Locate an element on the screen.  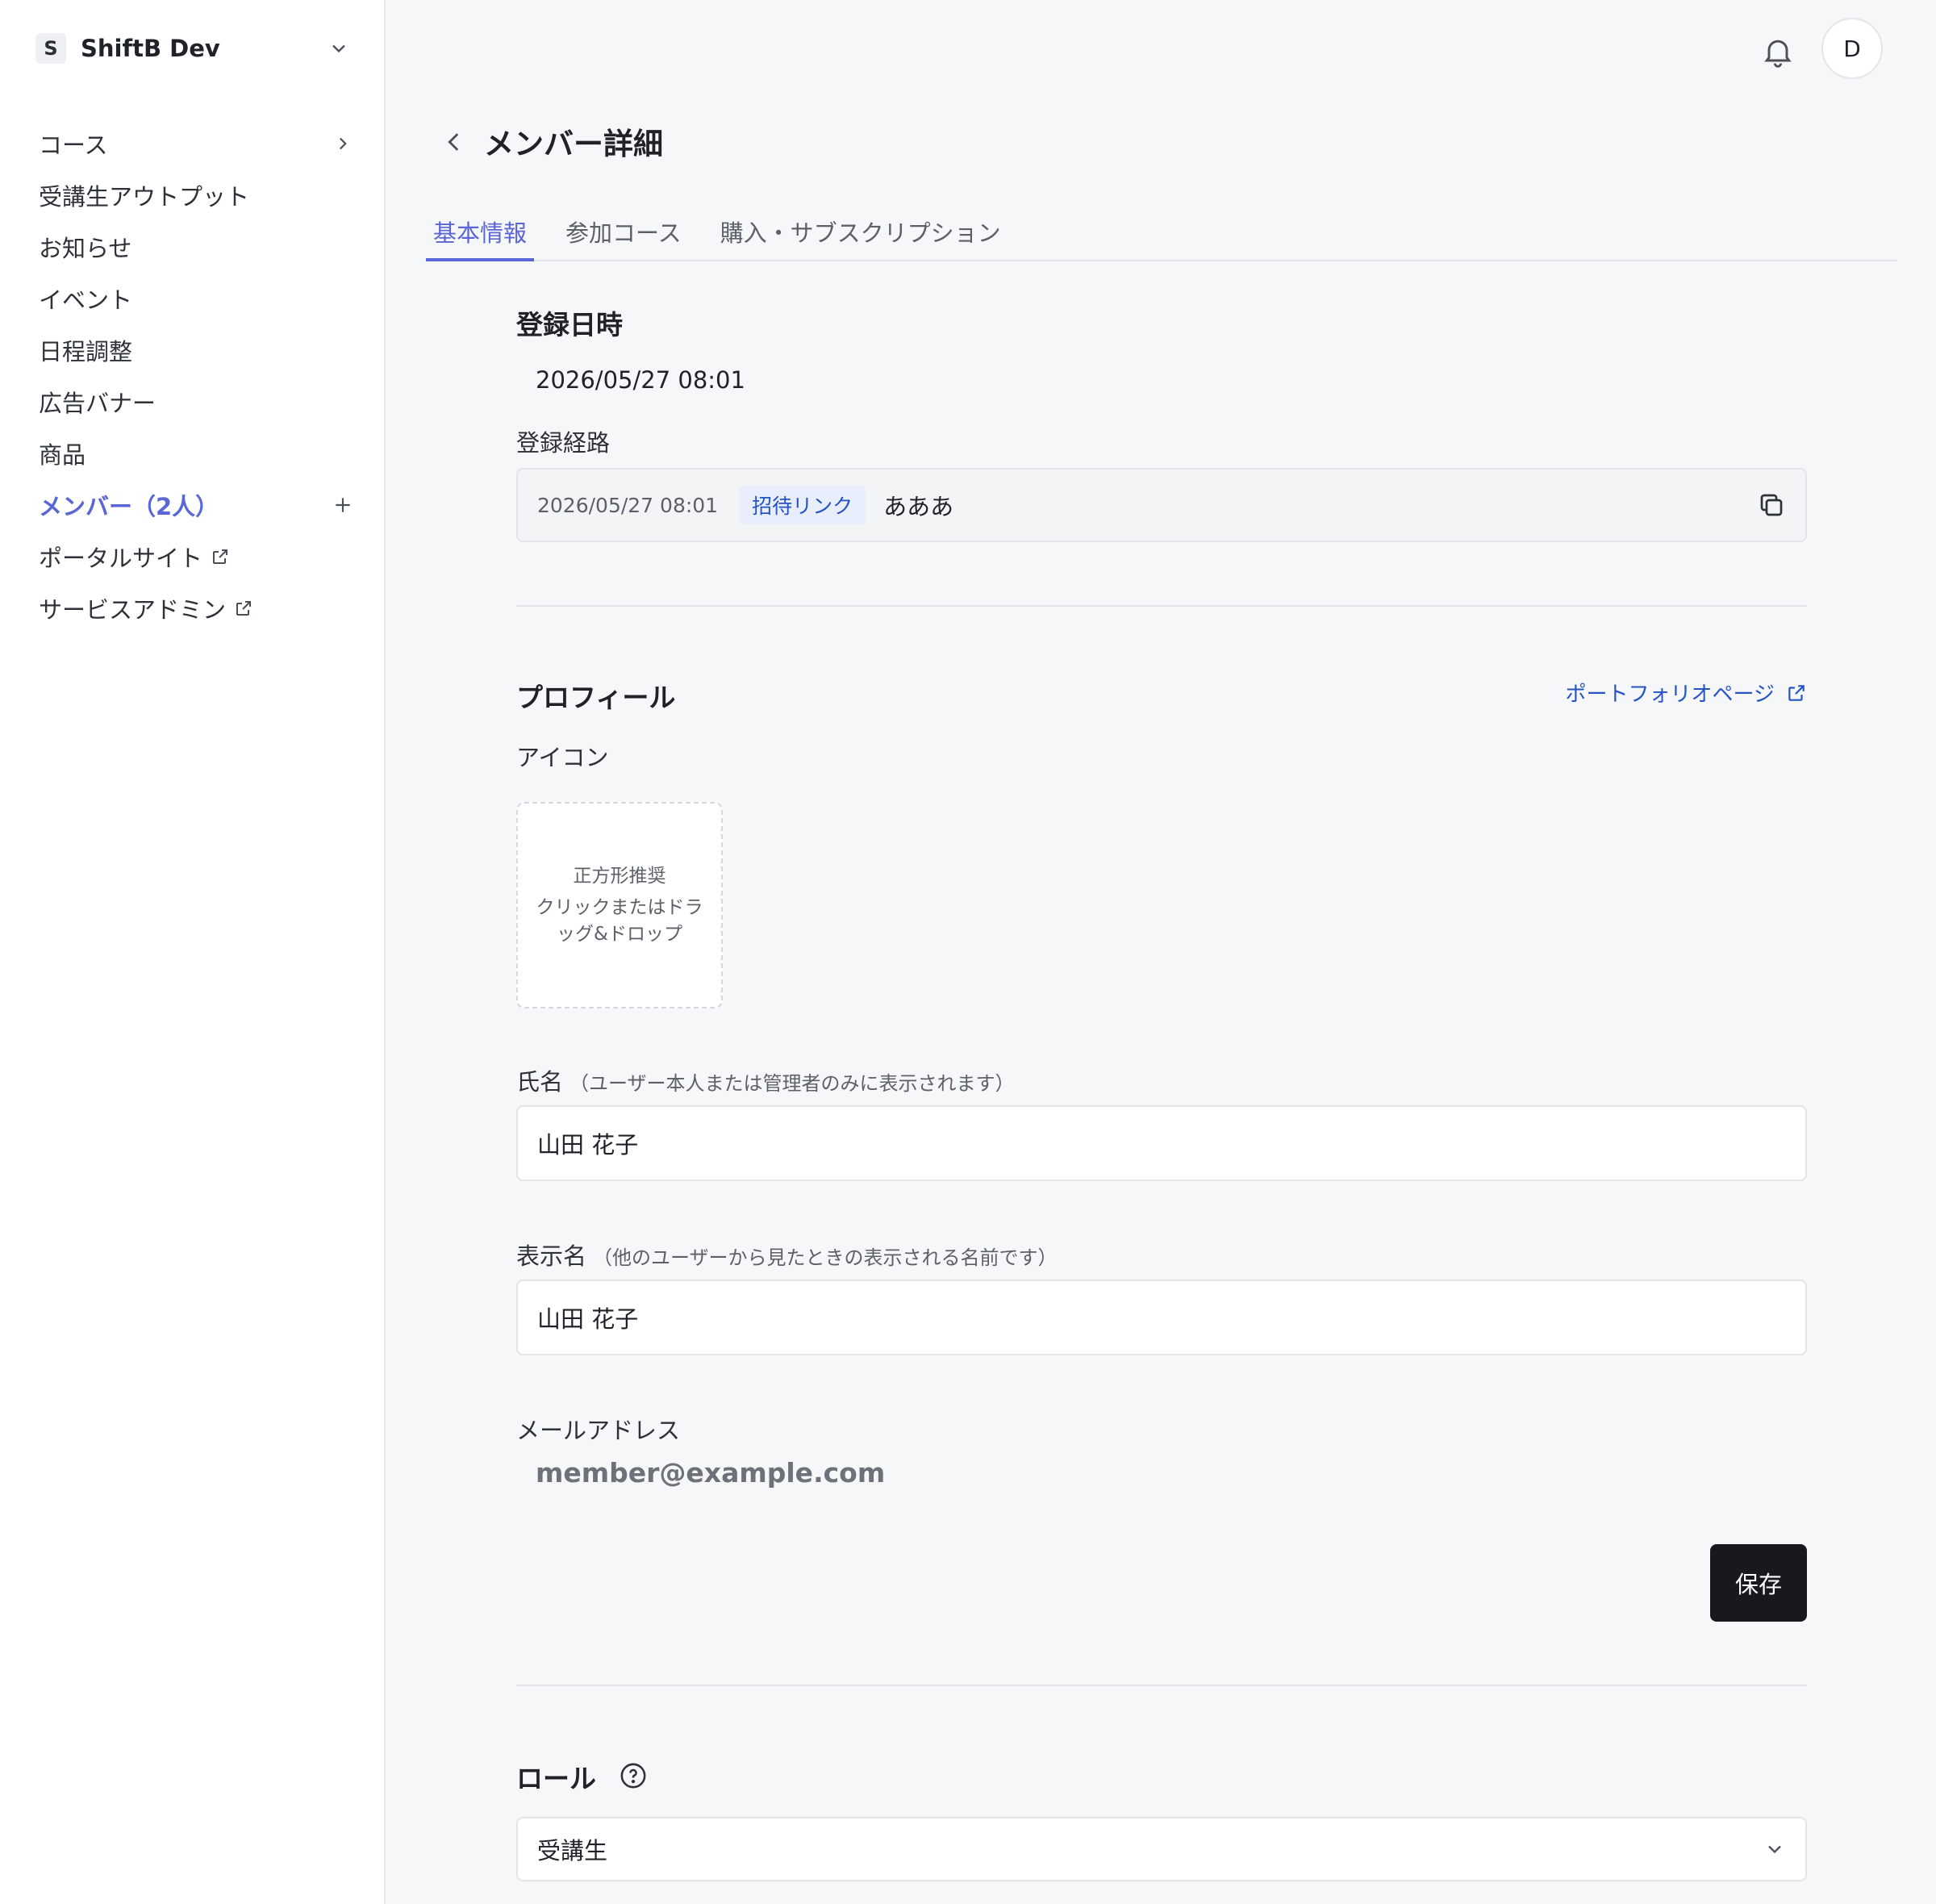
sidebar-item-scheduling: 日程調整 is located at coordinates (196, 350).